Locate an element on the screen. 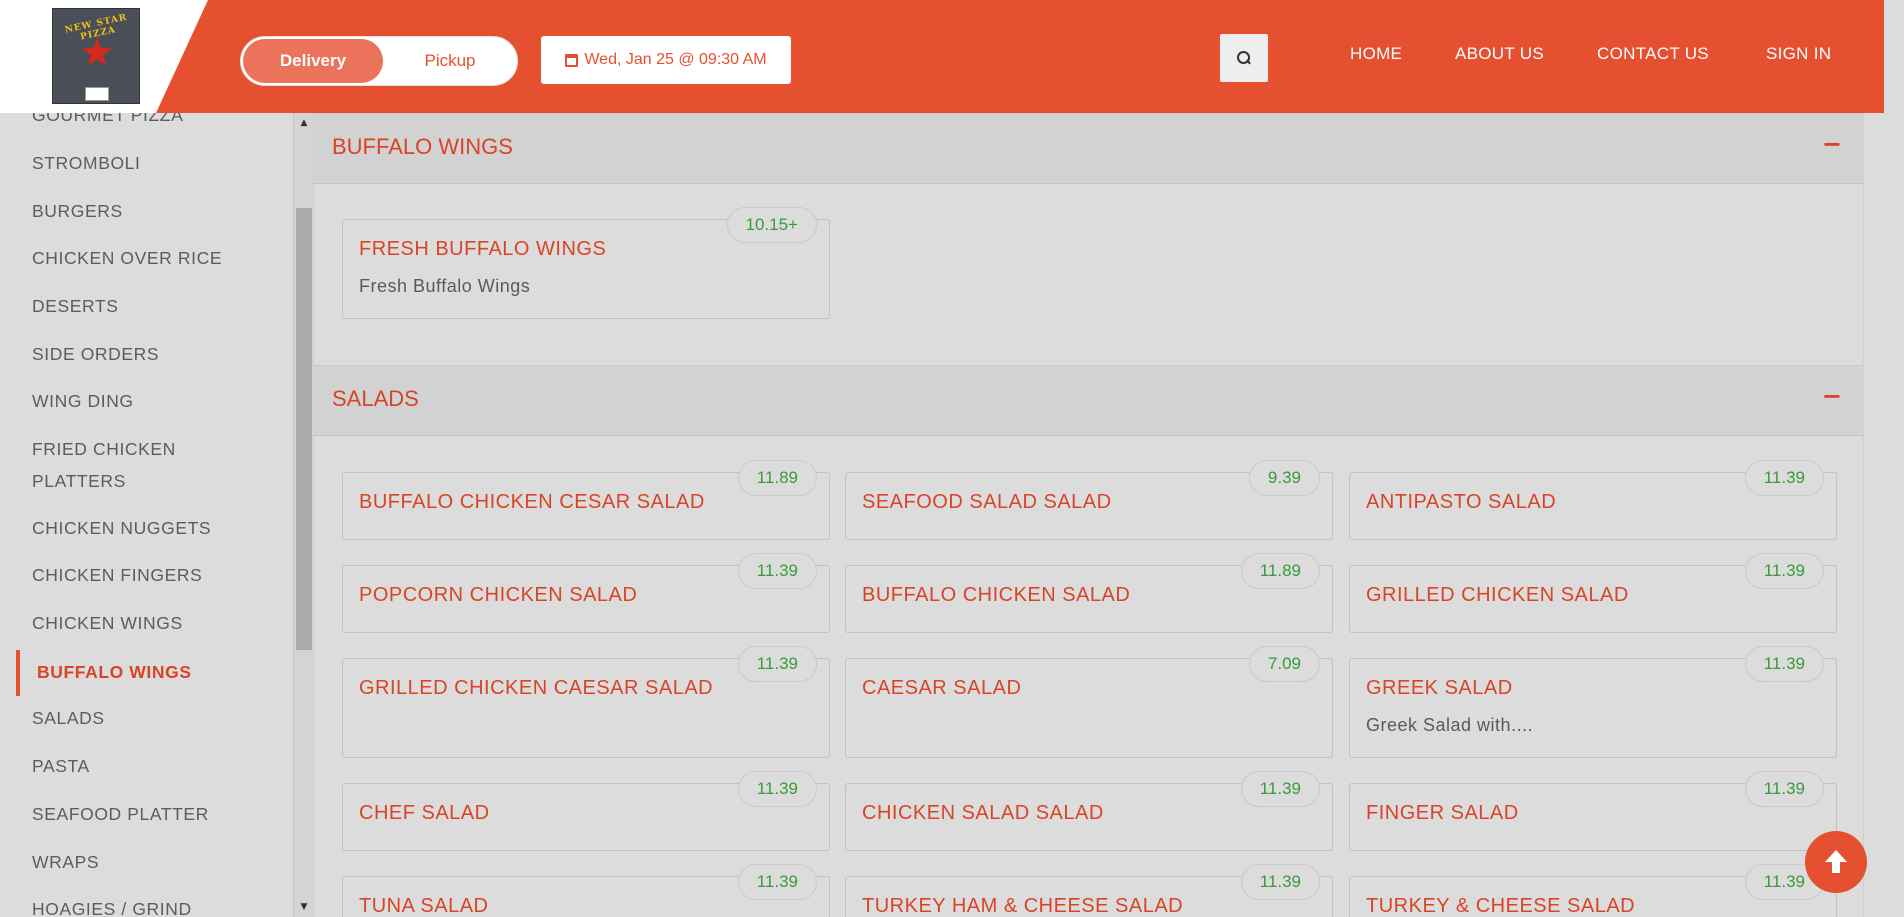 The image size is (1904, 917). menu-item-card: 11.39 CHEF SALAD is located at coordinates (586, 811).